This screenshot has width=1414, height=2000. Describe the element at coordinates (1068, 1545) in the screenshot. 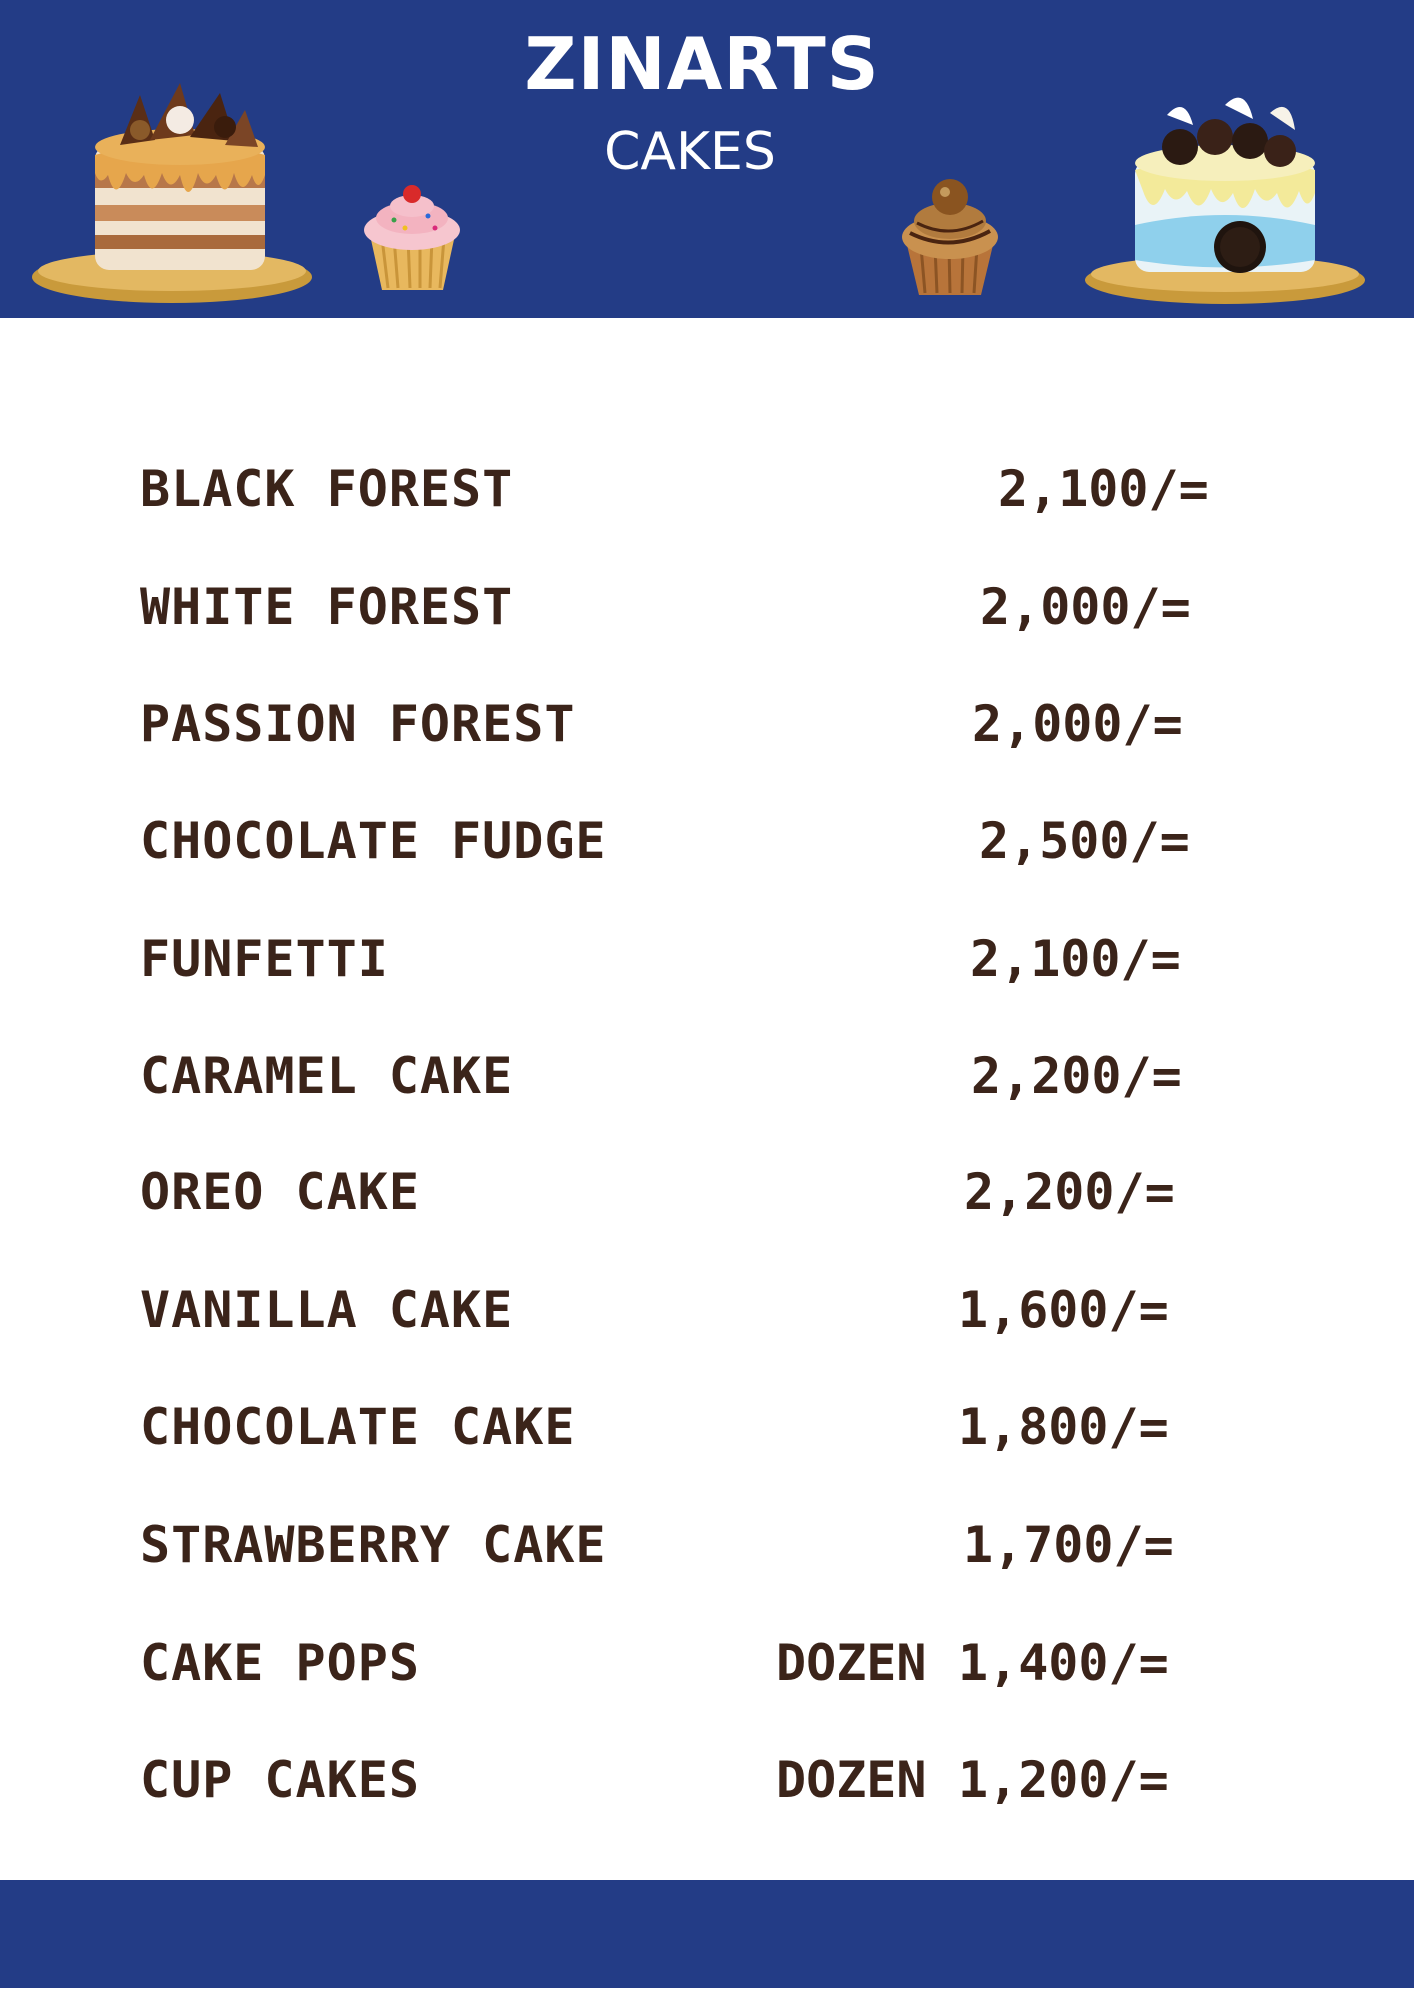

I see `item-price: 1,700/=` at that location.